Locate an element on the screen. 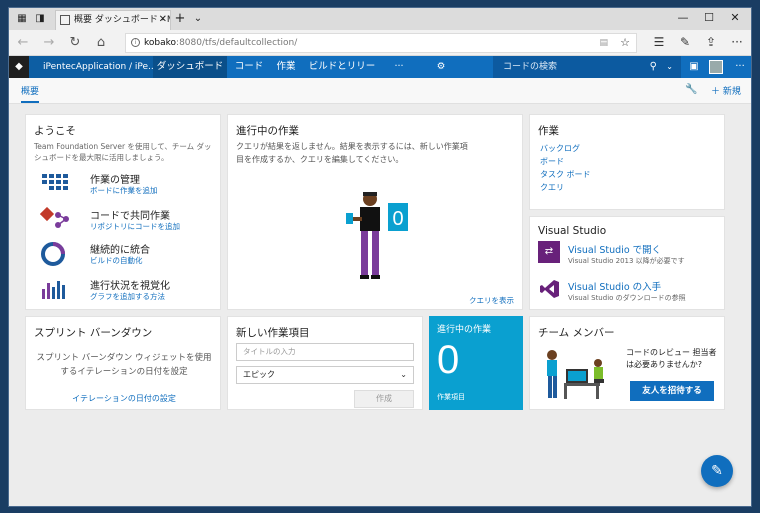 The height and width of the screenshot is (513, 760). help-more-icon: ··· is located at coordinates (740, 67).